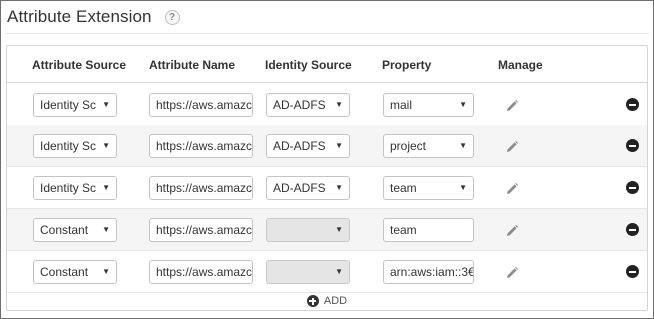  I want to click on page-title: Attribute Extension, so click(79, 16).